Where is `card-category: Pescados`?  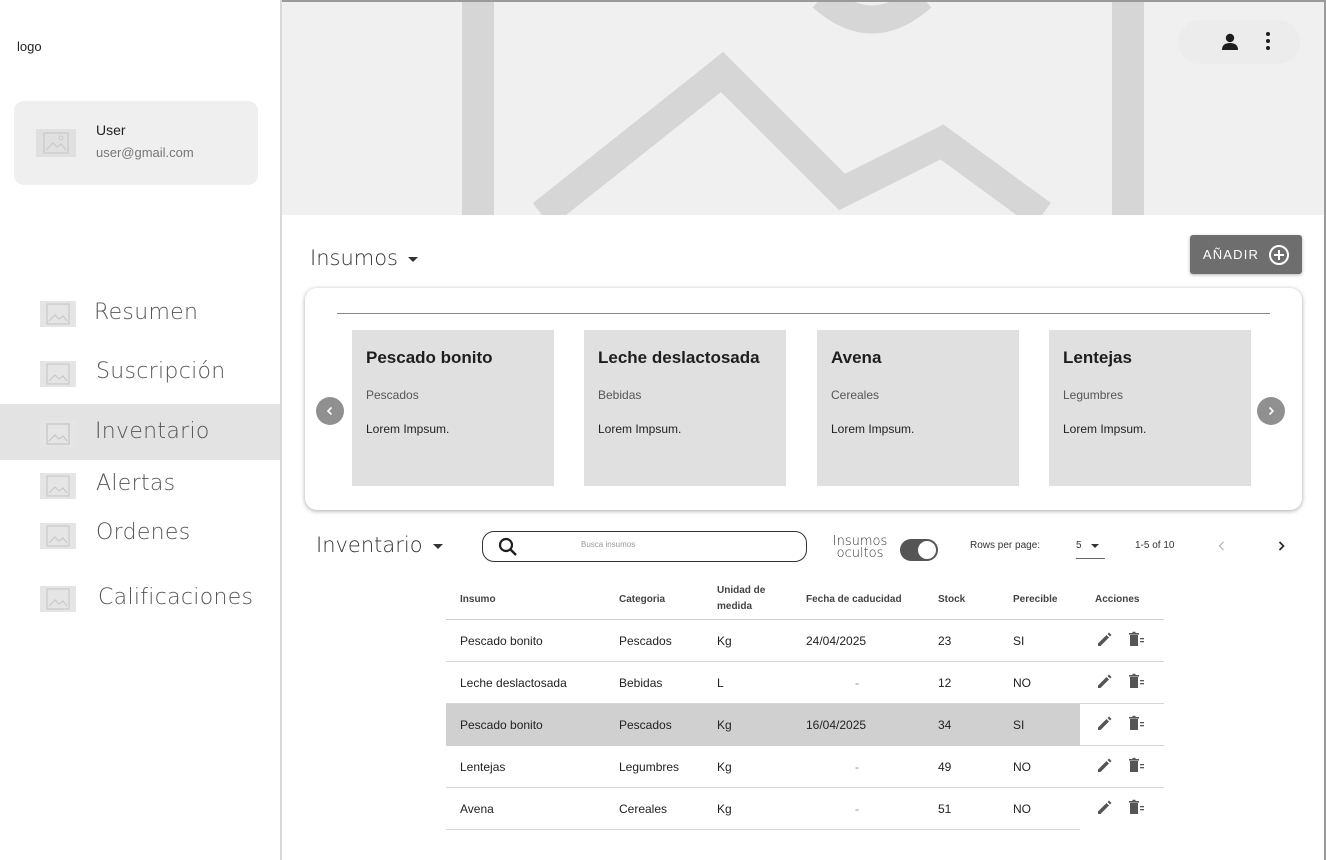
card-category: Pescados is located at coordinates (392, 395).